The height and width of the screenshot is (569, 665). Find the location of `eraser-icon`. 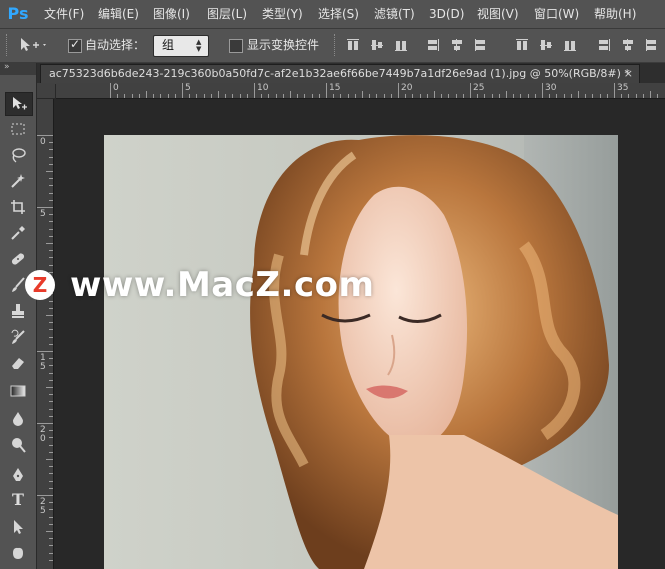

eraser-icon is located at coordinates (18, 363).